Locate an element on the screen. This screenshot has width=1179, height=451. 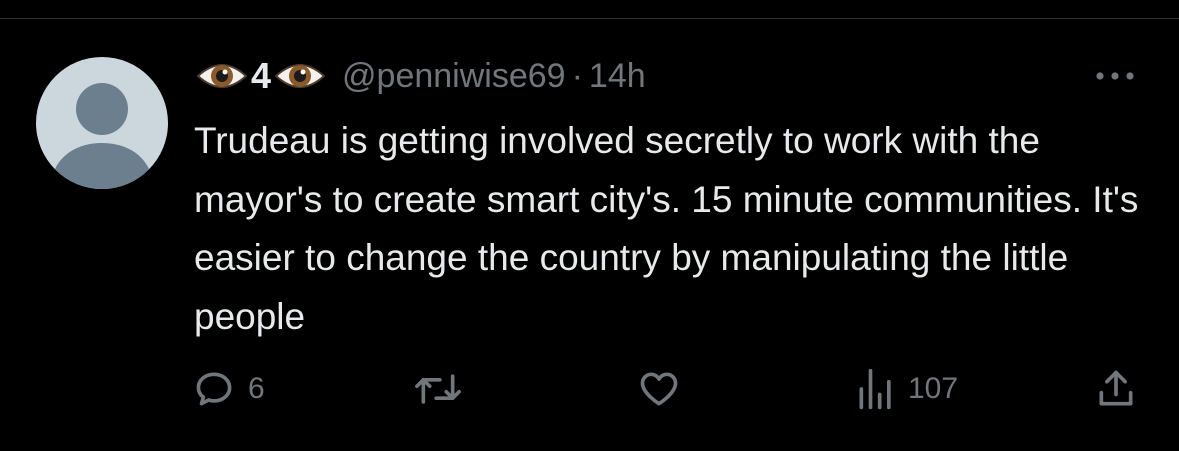
like-button is located at coordinates (659, 389).